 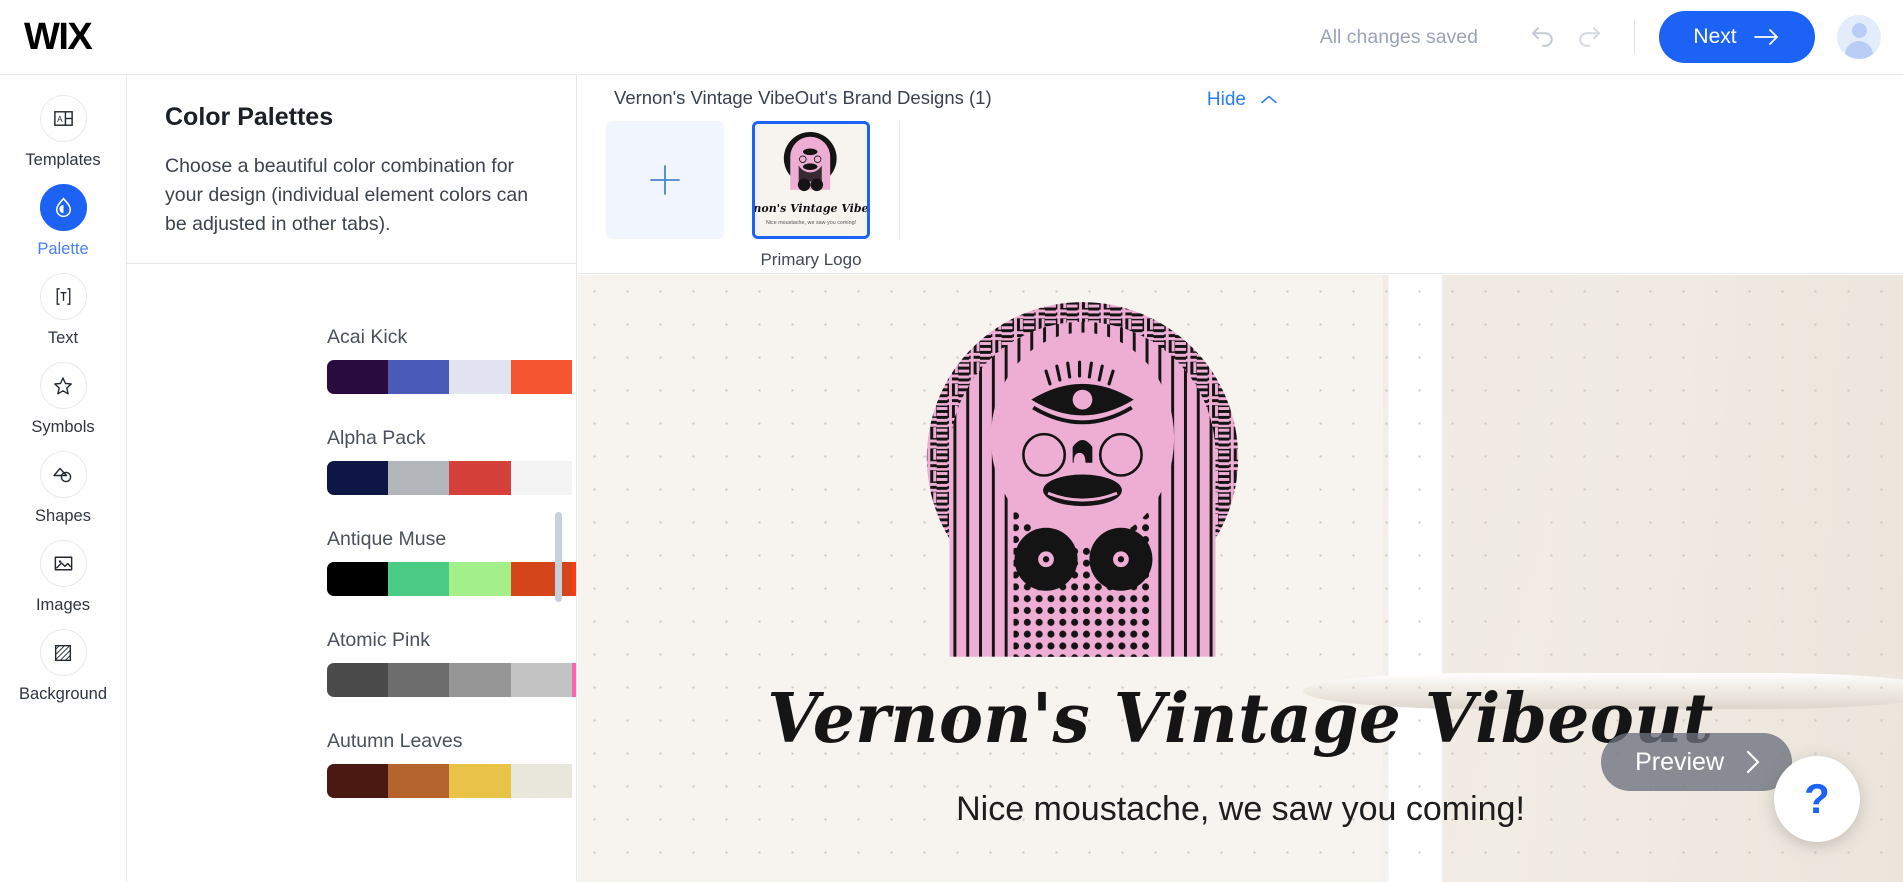 I want to click on preview-button: Preview, so click(x=1696, y=762).